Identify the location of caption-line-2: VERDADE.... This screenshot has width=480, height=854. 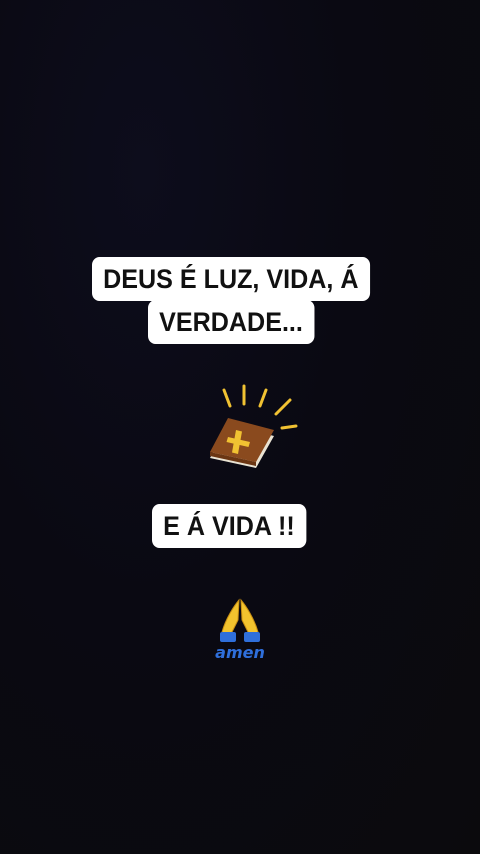
(231, 322).